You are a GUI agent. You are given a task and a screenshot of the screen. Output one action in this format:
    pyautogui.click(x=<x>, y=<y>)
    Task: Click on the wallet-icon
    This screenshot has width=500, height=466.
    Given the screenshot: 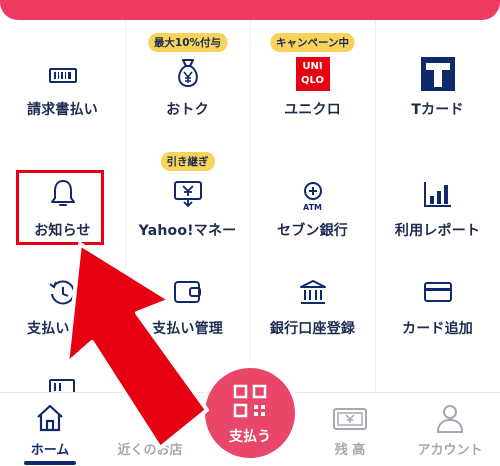 What is the action you would take?
    pyautogui.click(x=187, y=292)
    